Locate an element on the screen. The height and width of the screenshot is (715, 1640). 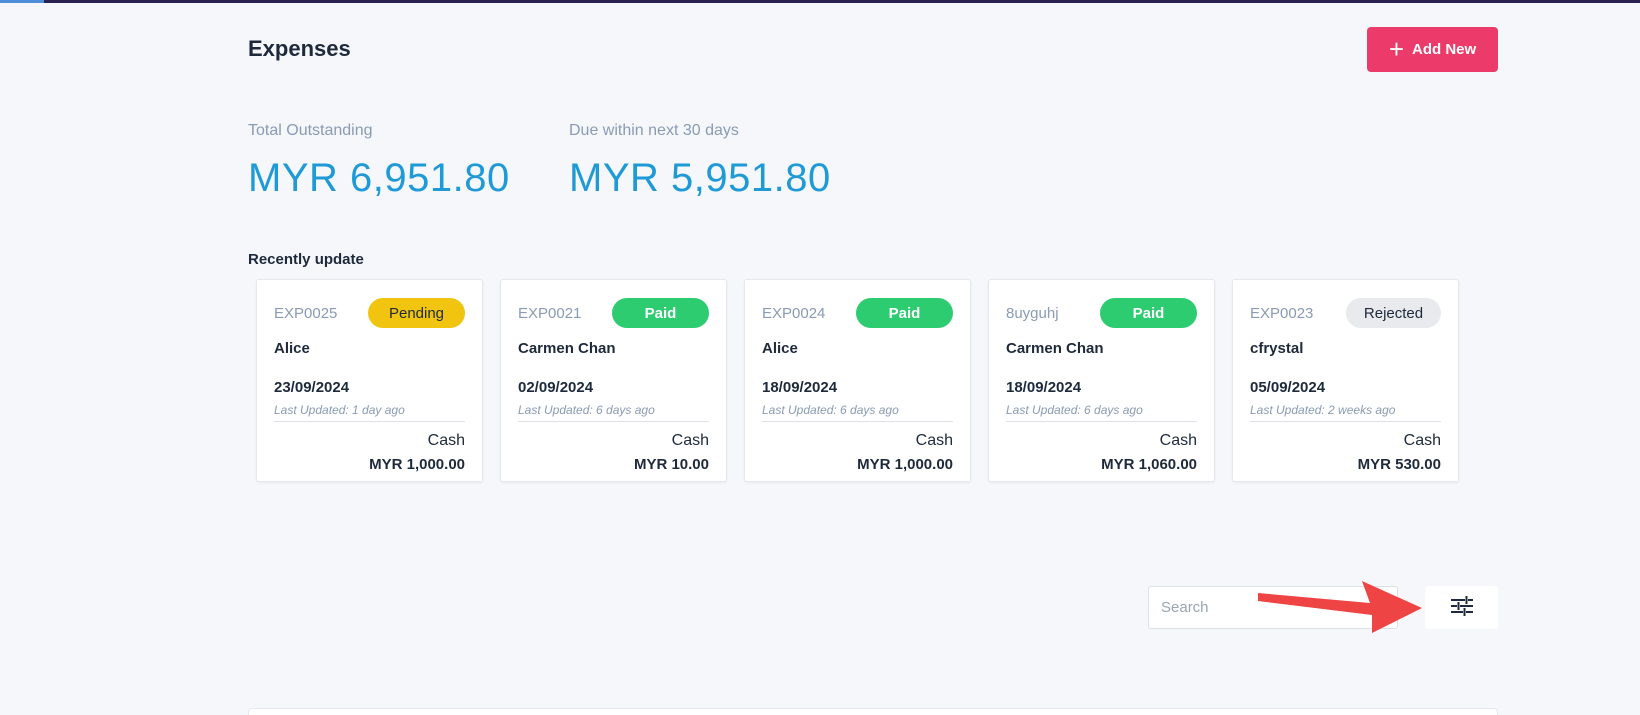
last-updated: Last Updated: 2 weeks ago is located at coordinates (1345, 412).